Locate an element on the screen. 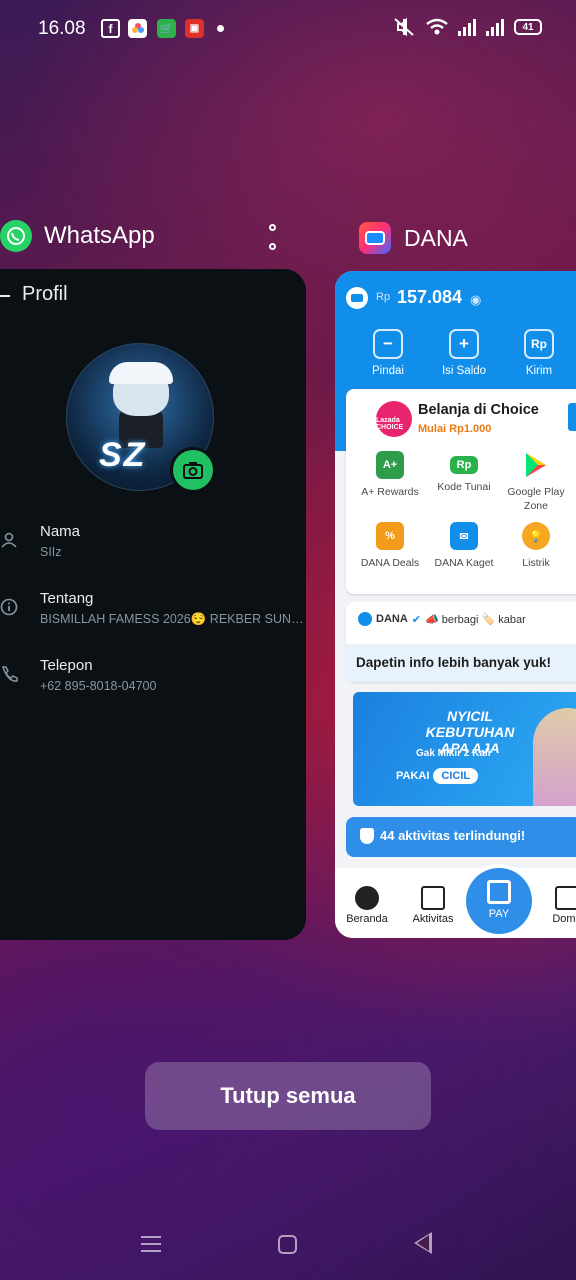 This screenshot has height=1280, width=576. feed-cta-bar: Dapetin info lebih banyak yuk! is located at coordinates (461, 663).